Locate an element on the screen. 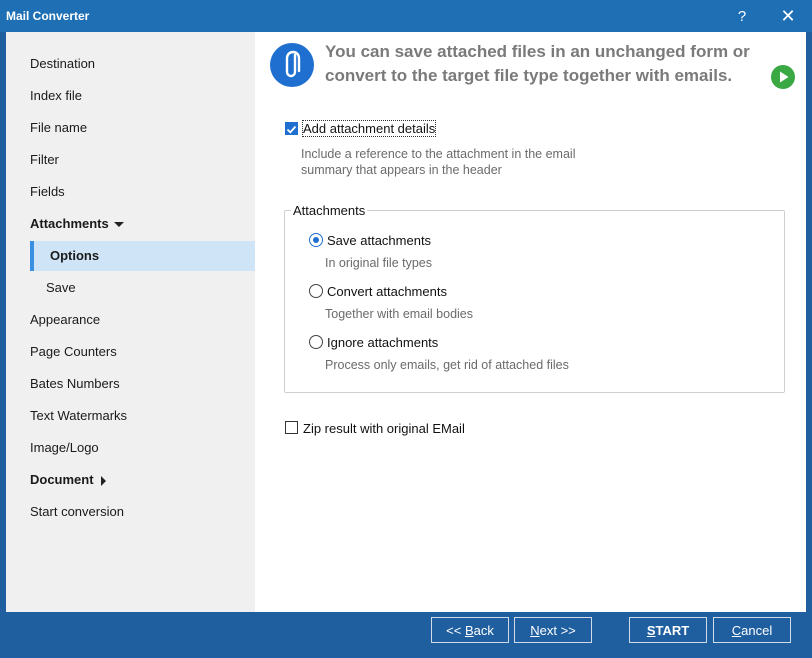  close-button: ✕ is located at coordinates (788, 16).